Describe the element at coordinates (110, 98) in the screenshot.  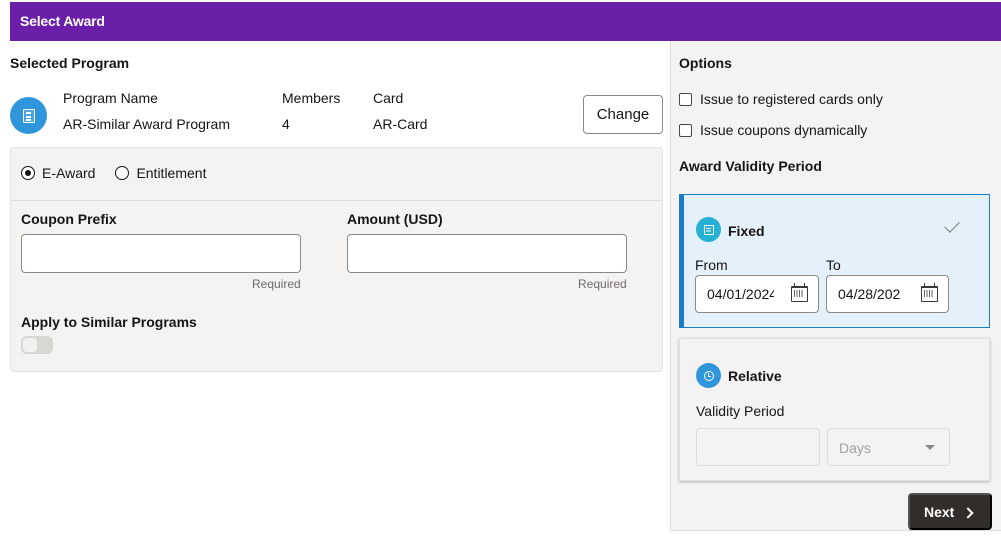
I see `program-name-label: Program Name` at that location.